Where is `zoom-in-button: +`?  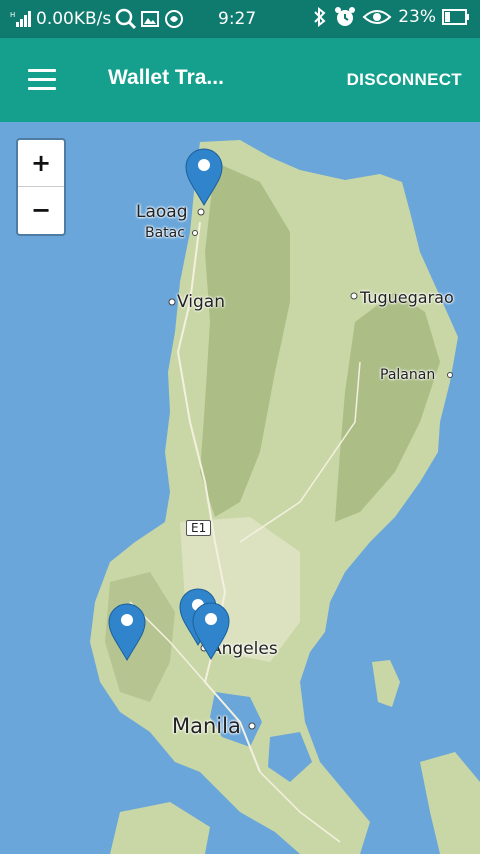
zoom-in-button: + is located at coordinates (41, 163).